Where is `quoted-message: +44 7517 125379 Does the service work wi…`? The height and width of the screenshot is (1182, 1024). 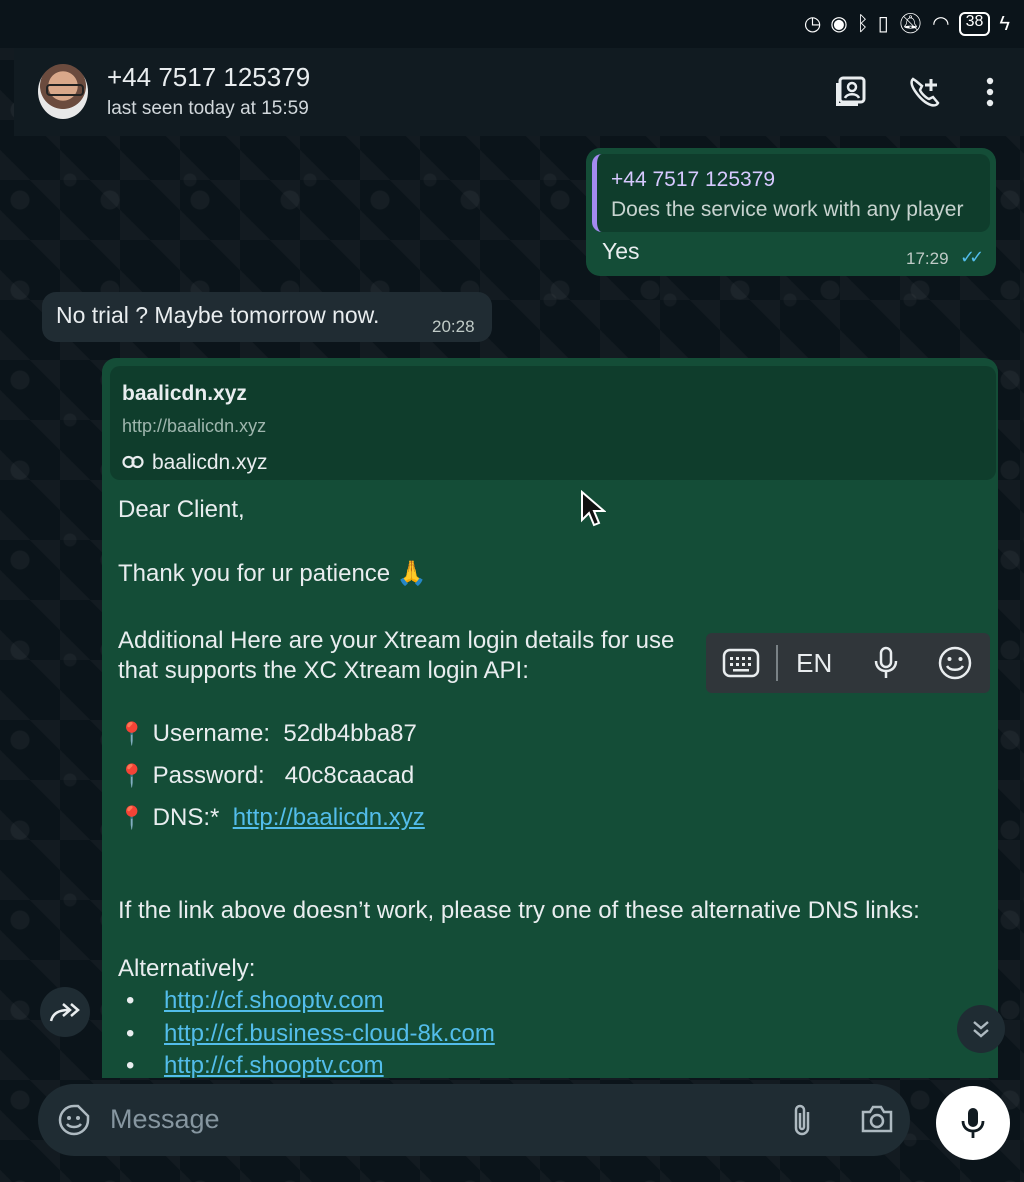
quoted-message: +44 7517 125379 Does the service work wi… is located at coordinates (791, 193).